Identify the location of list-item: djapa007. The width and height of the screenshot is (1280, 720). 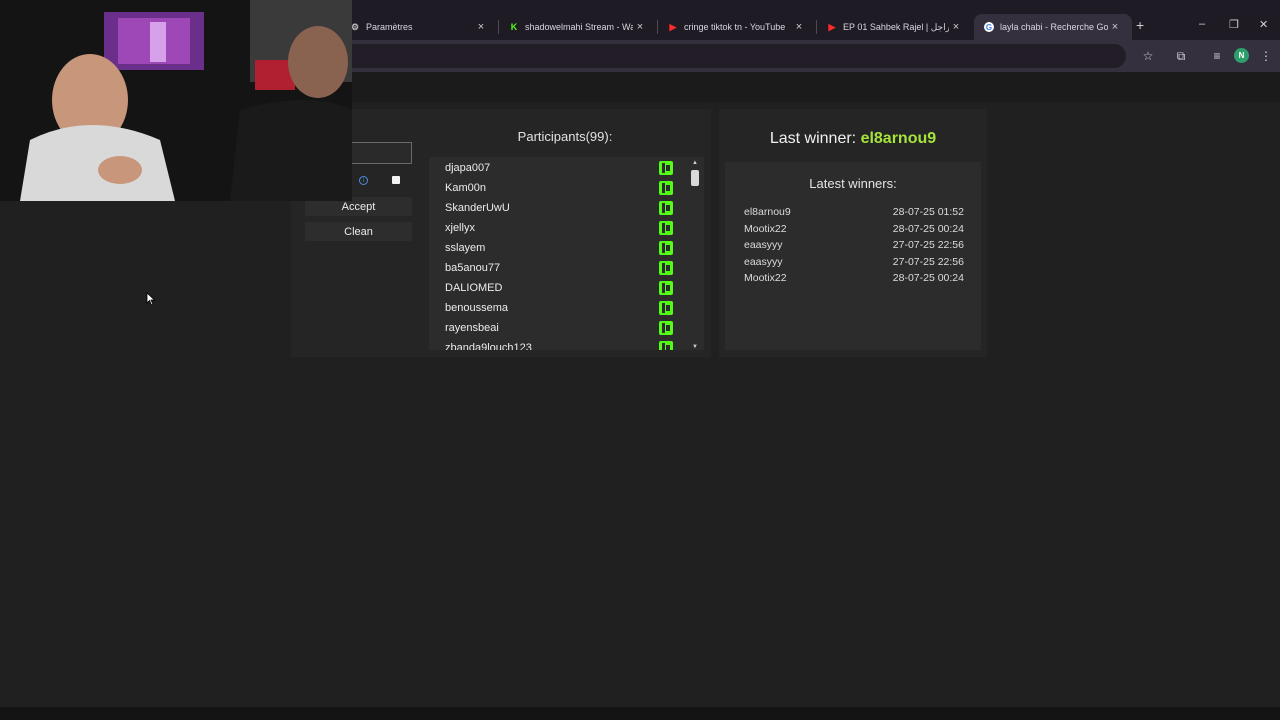
(554, 168).